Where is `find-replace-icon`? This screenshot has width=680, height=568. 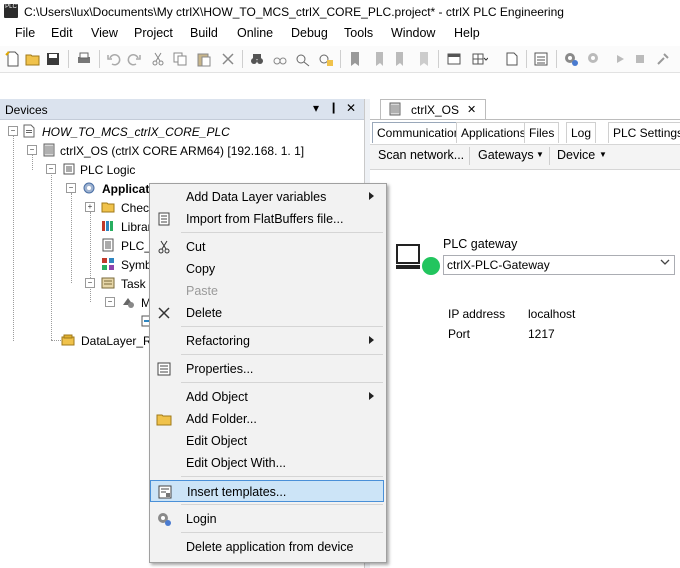
find-replace-icon is located at coordinates (280, 59).